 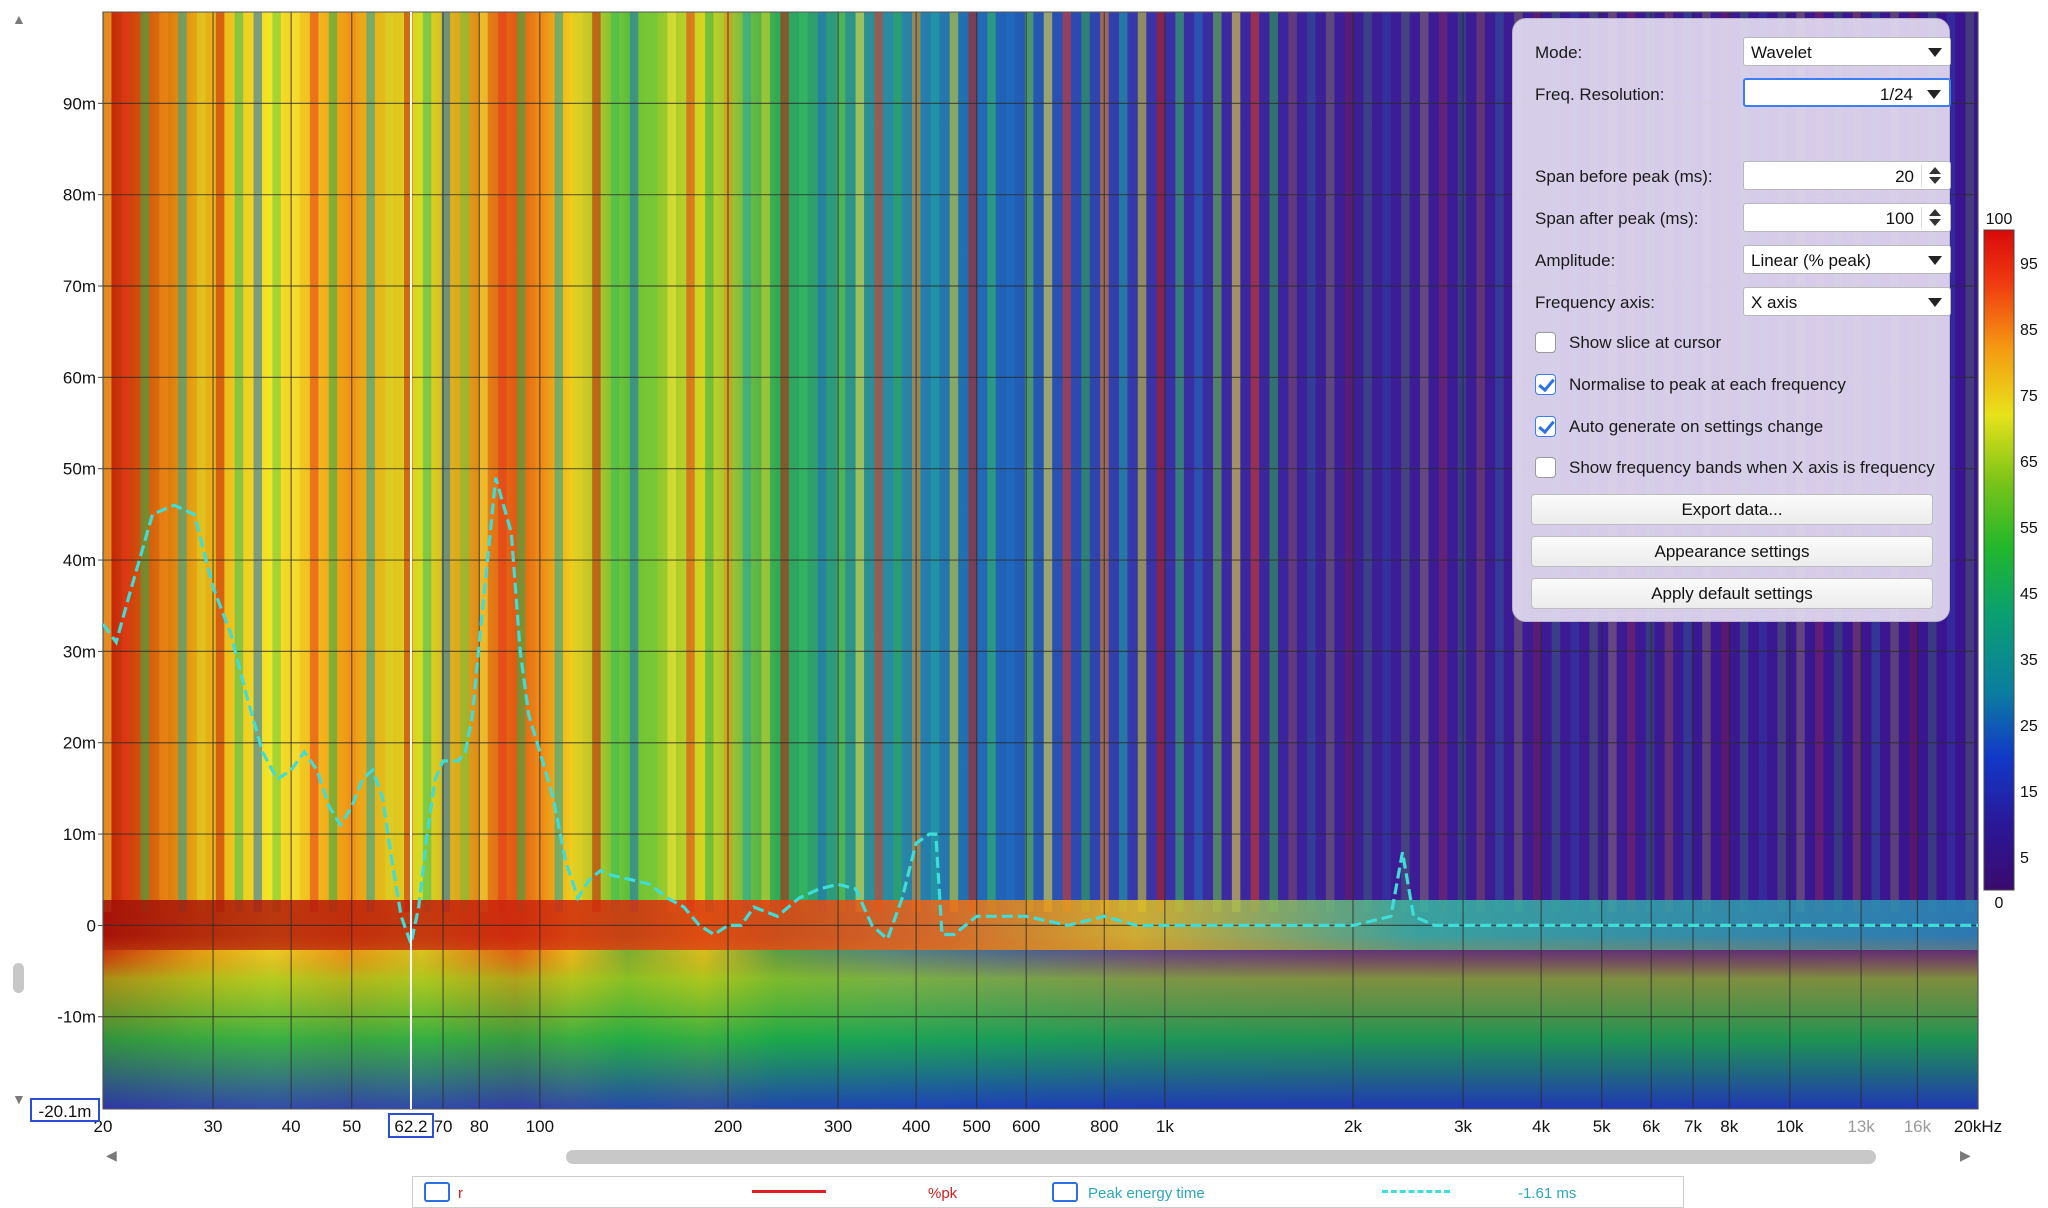 What do you see at coordinates (1918, 1126) in the screenshot?
I see `x-tick-label: 16k` at bounding box center [1918, 1126].